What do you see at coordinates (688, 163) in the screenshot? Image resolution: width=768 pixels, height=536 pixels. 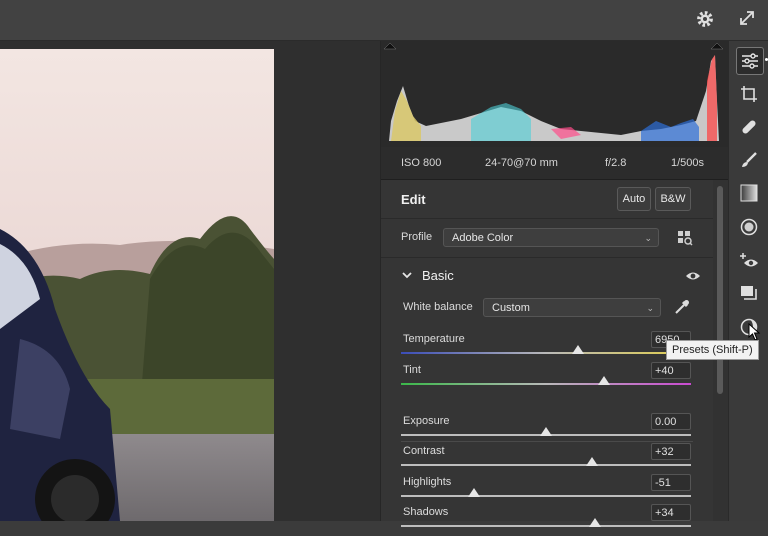 I see `shutter-value: 1/500s` at bounding box center [688, 163].